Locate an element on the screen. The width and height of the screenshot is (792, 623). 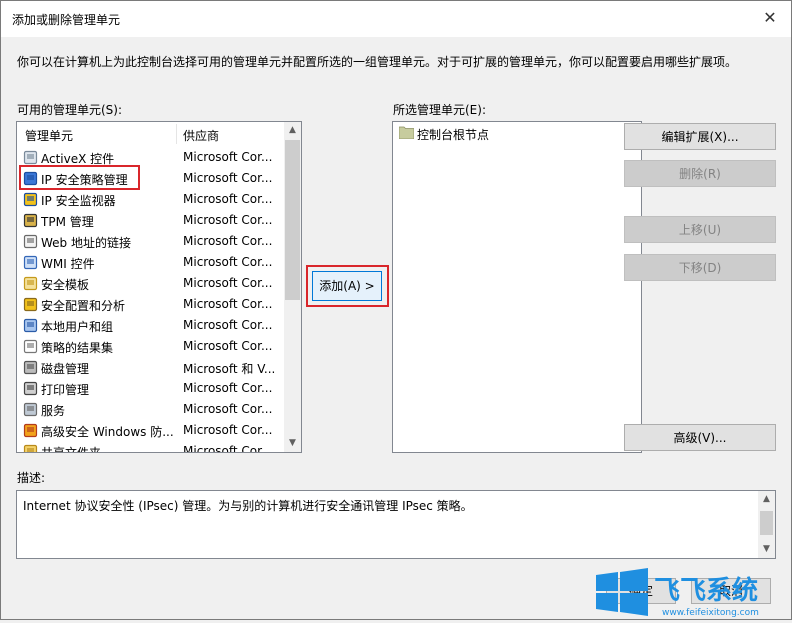
snapin-name: Web 地址的链接 is located at coordinates (86, 243).